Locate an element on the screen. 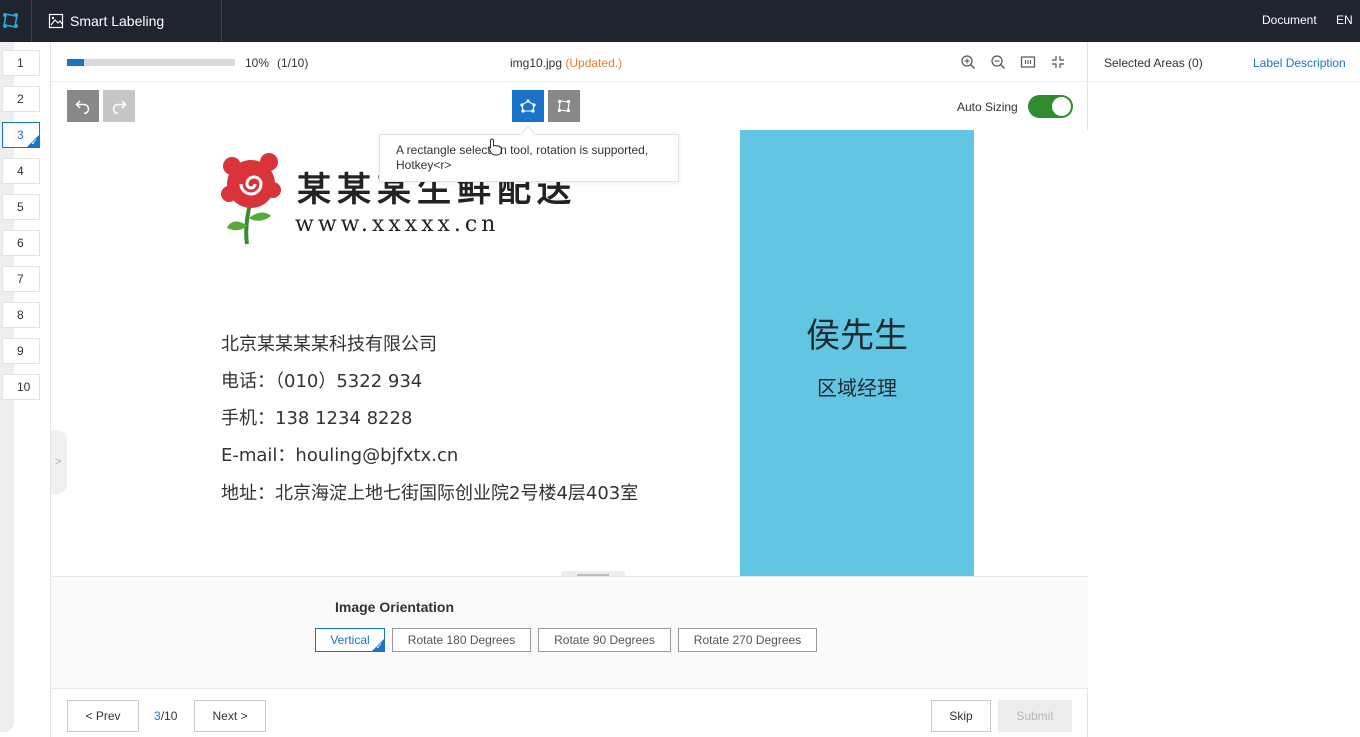  orientation-rotate-180-option: Rotate 180 Degrees is located at coordinates (461, 640).